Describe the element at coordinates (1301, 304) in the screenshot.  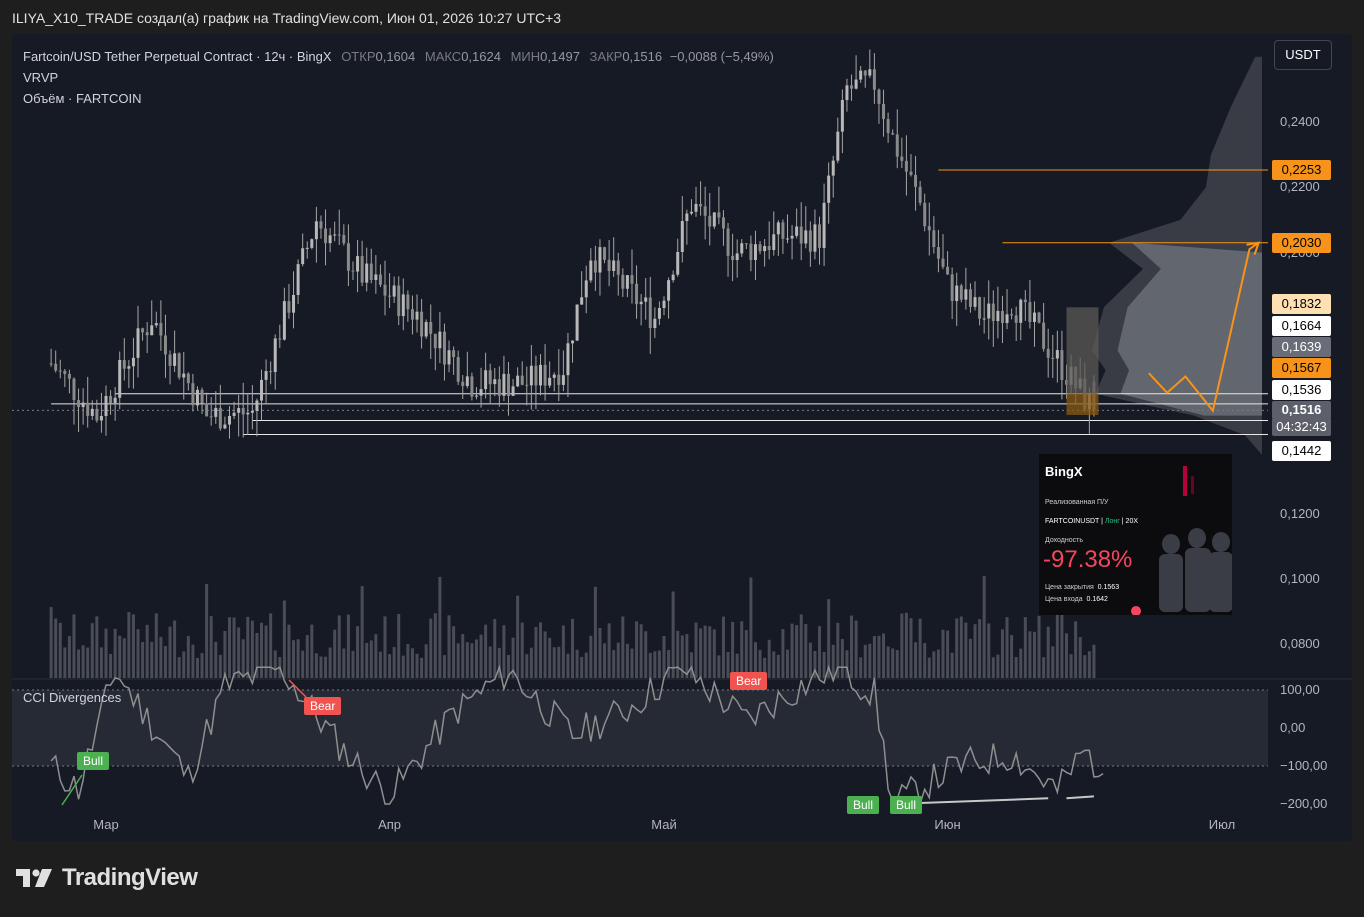
I see `price-label: 0,1832` at that location.